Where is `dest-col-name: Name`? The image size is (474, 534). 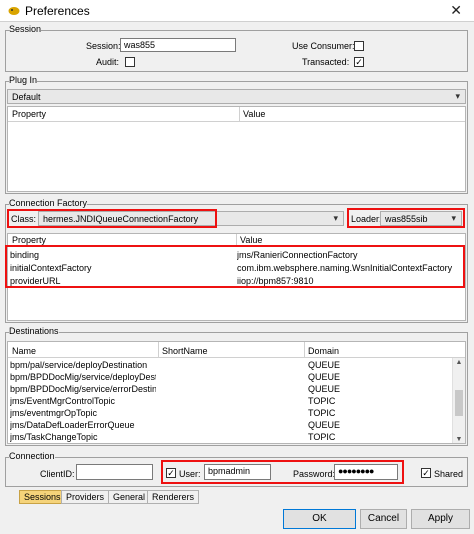
dest-col-name: Name is located at coordinates (24, 351).